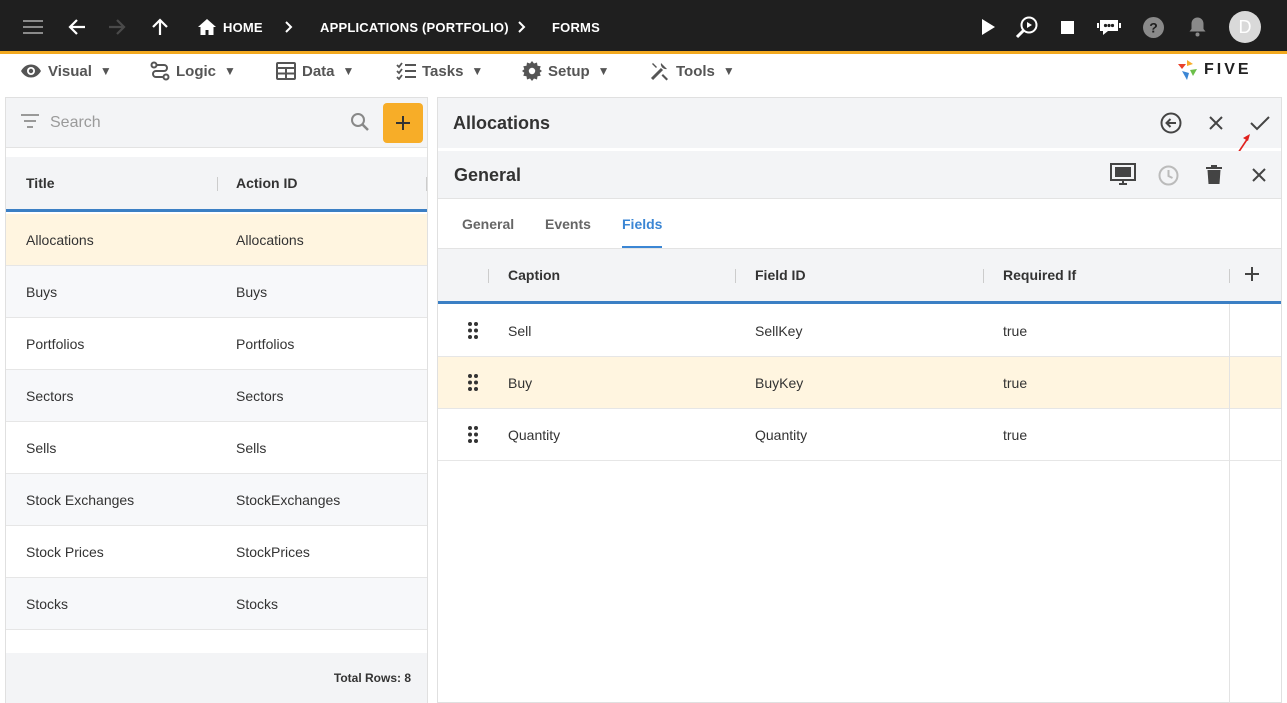  What do you see at coordinates (576, 27) in the screenshot?
I see `breadcrumb-forms: FORMS` at bounding box center [576, 27].